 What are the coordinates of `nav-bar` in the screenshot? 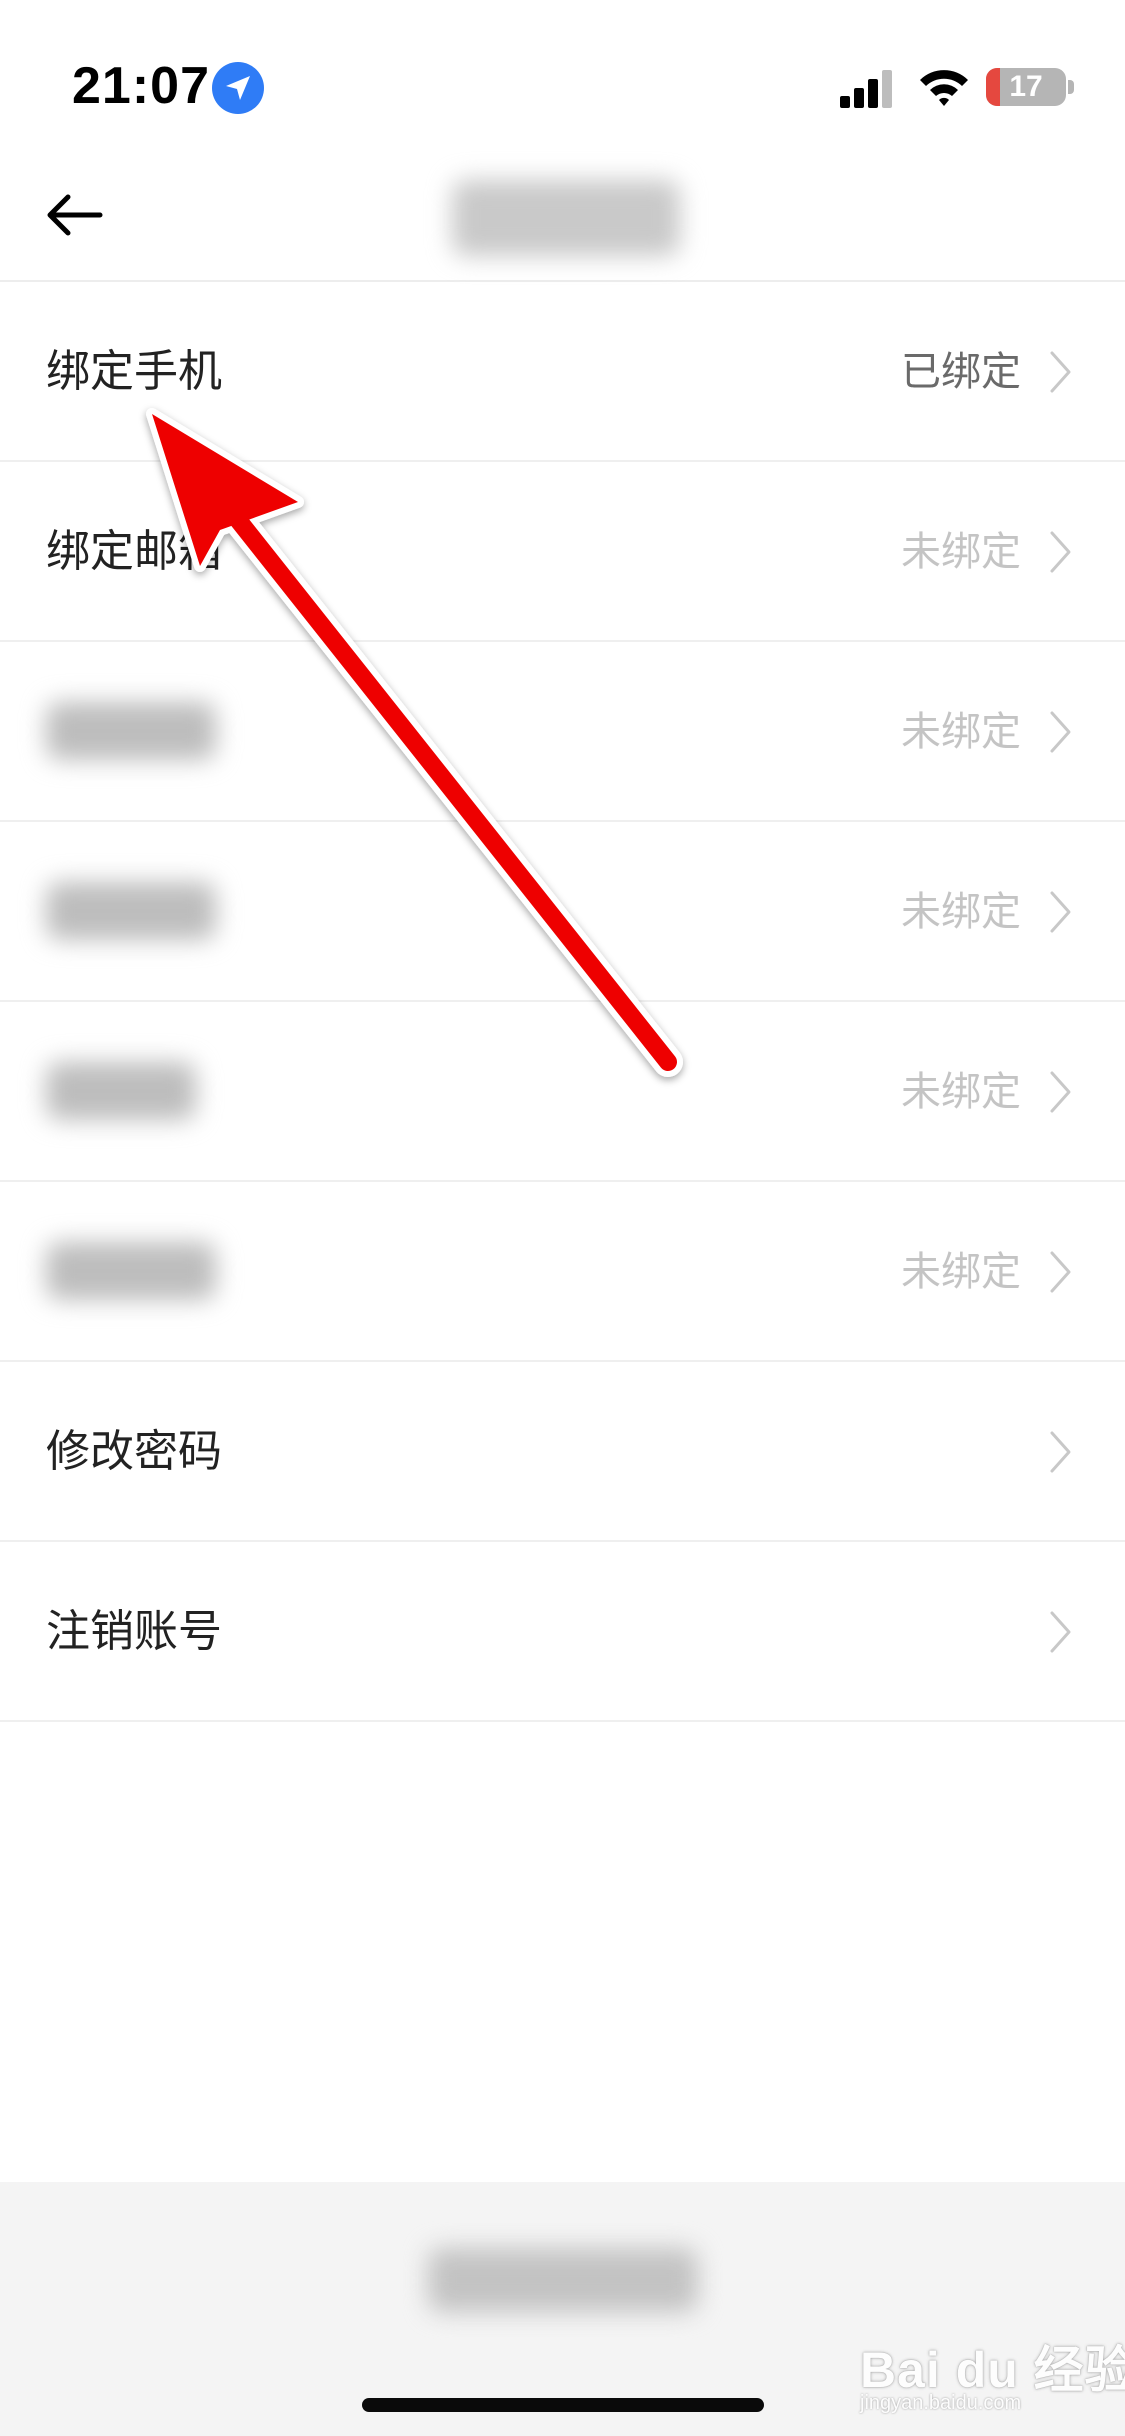 It's located at (562, 216).